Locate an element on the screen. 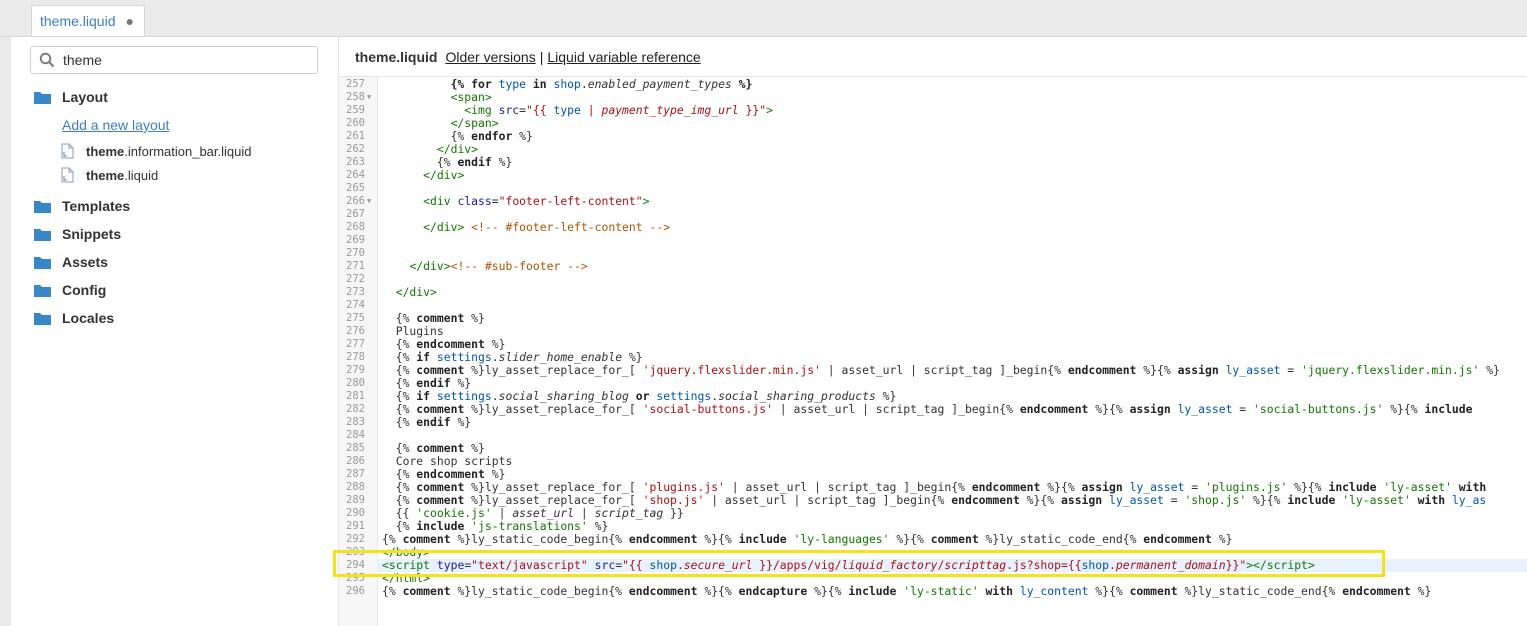 The width and height of the screenshot is (1527, 626). line-number: 262 is located at coordinates (355, 149).